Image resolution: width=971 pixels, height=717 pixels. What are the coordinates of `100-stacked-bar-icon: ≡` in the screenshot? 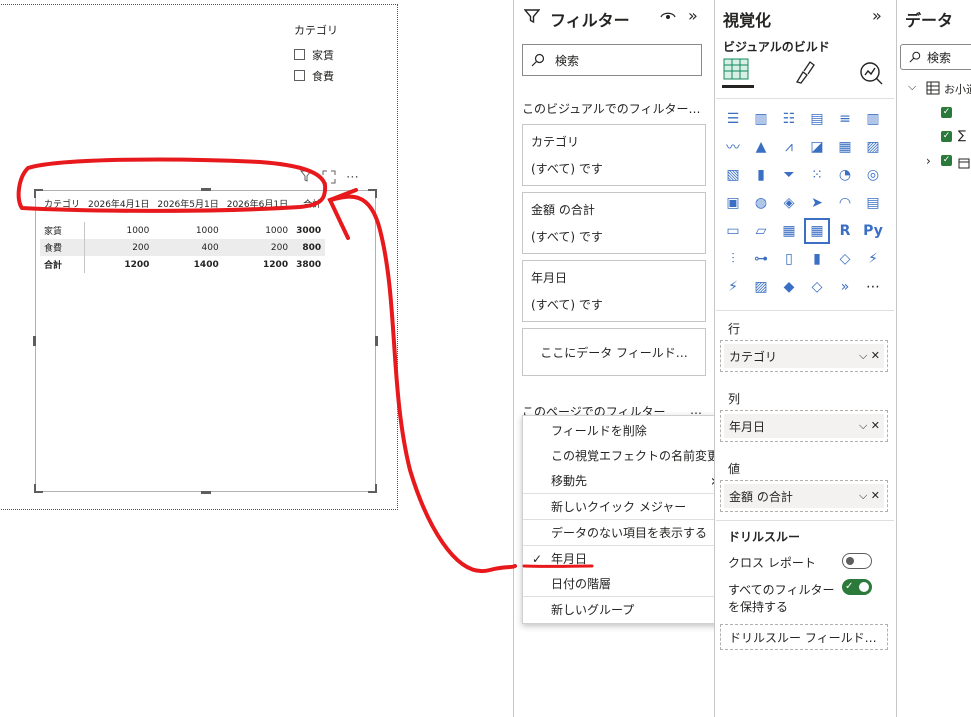 It's located at (845, 119).